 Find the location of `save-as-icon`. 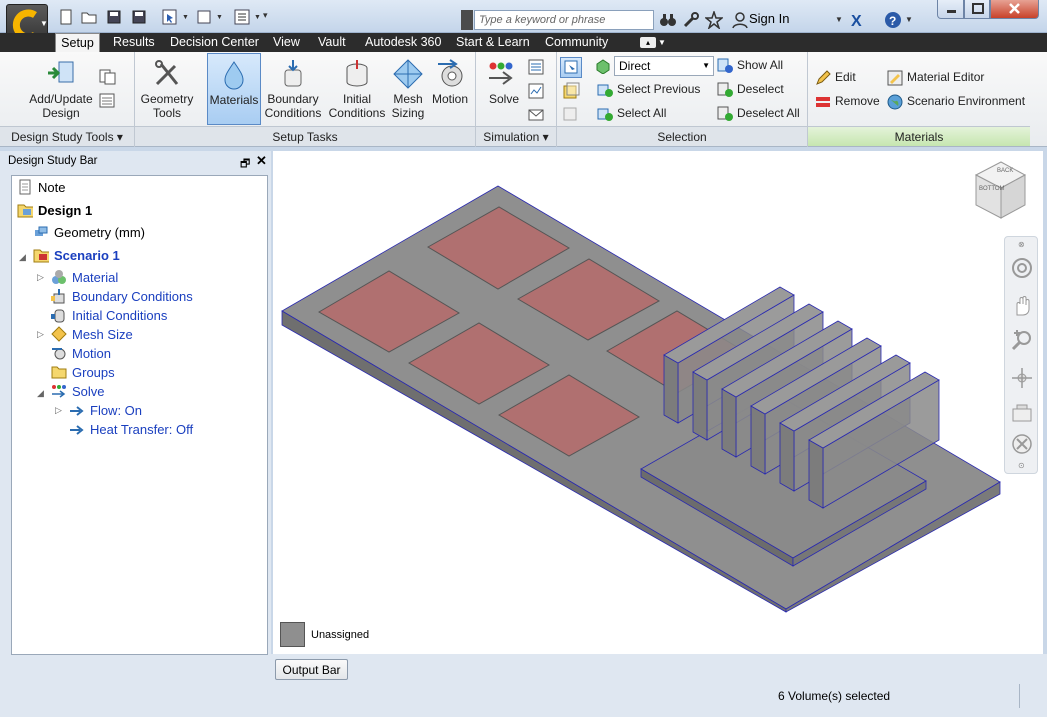

save-as-icon is located at coordinates (139, 17).